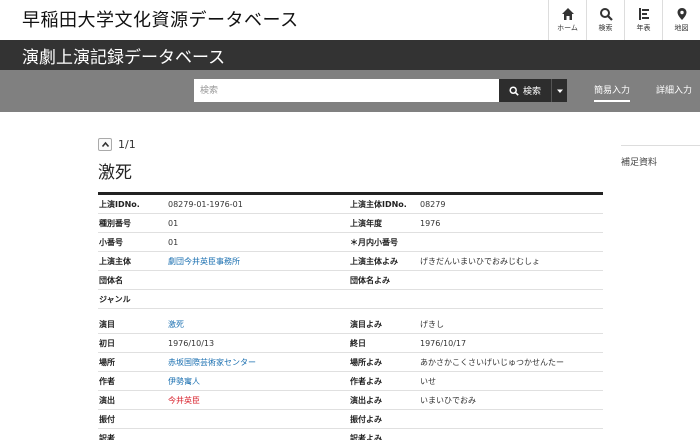  I want to click on table-row: 種別番号 01 上演年度 1976, so click(350, 223).